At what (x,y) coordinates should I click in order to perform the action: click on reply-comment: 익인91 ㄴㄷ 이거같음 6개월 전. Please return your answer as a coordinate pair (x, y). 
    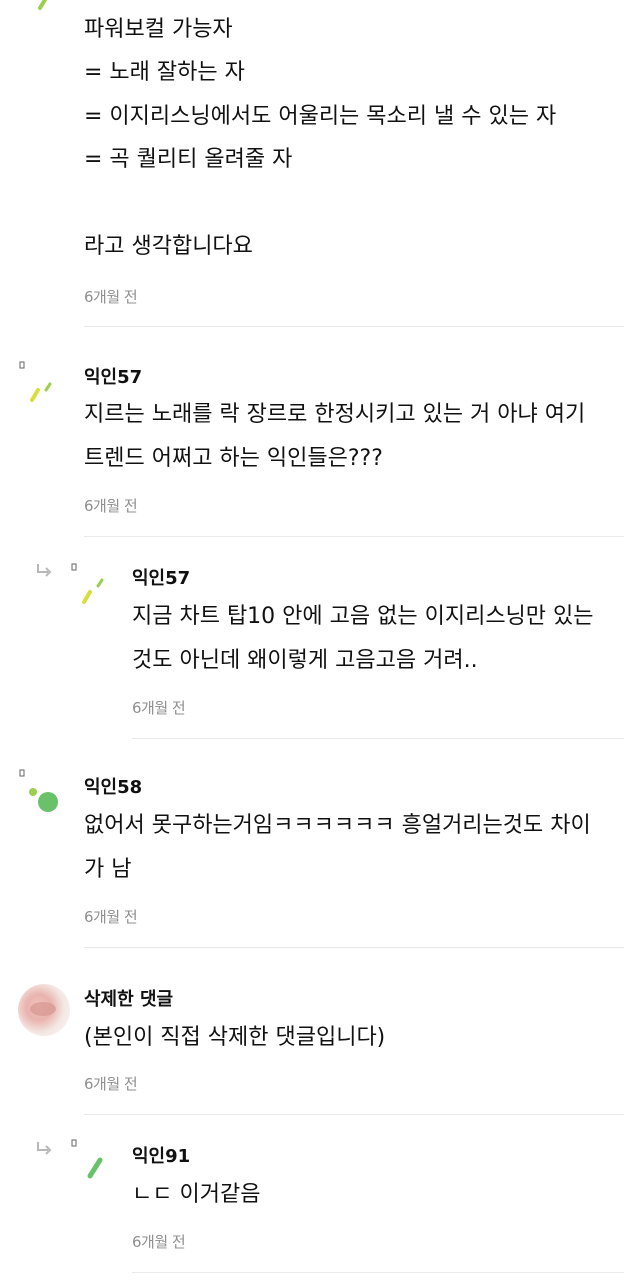
    Looking at the image, I should click on (320, 1200).